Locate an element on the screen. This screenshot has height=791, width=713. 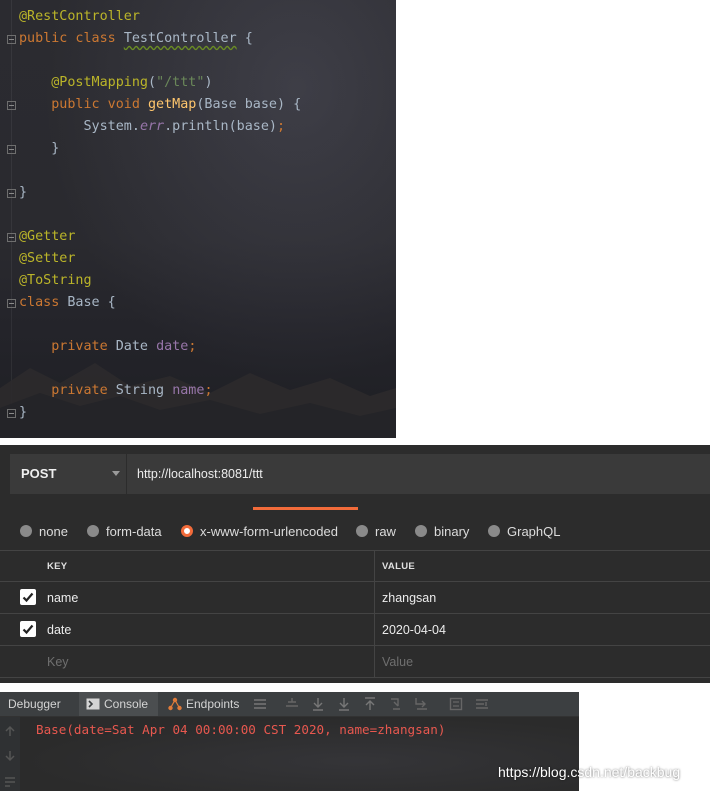
step-over-icon is located at coordinates (318, 704).